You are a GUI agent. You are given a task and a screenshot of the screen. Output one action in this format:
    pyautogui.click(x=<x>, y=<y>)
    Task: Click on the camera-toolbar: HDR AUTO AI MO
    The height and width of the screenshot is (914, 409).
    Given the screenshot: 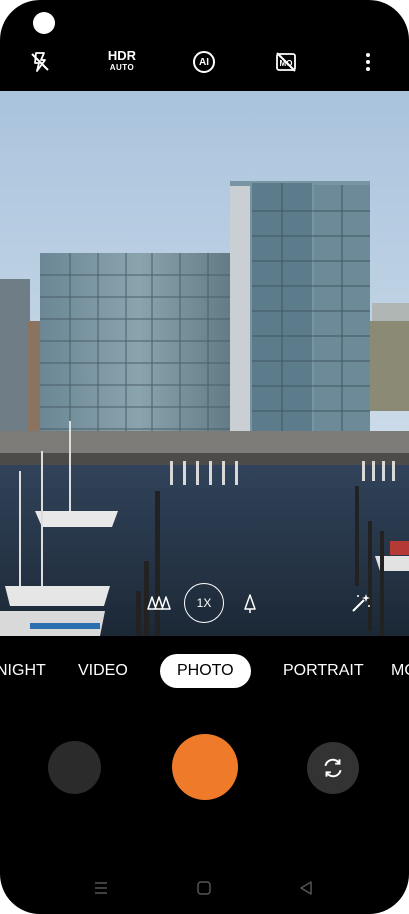 What is the action you would take?
    pyautogui.click(x=204, y=62)
    